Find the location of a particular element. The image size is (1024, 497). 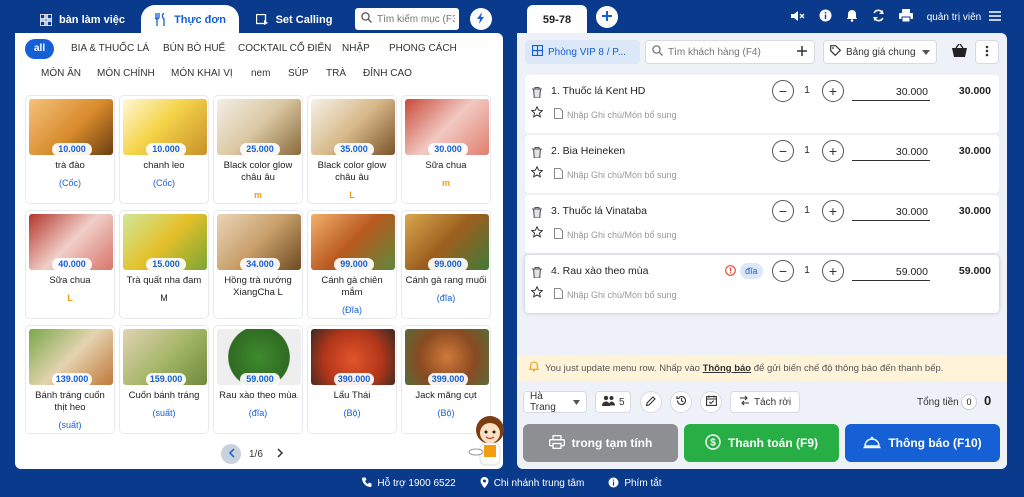

menu-item-card: 10.000 trà đào (Cốc) is located at coordinates (70, 149).